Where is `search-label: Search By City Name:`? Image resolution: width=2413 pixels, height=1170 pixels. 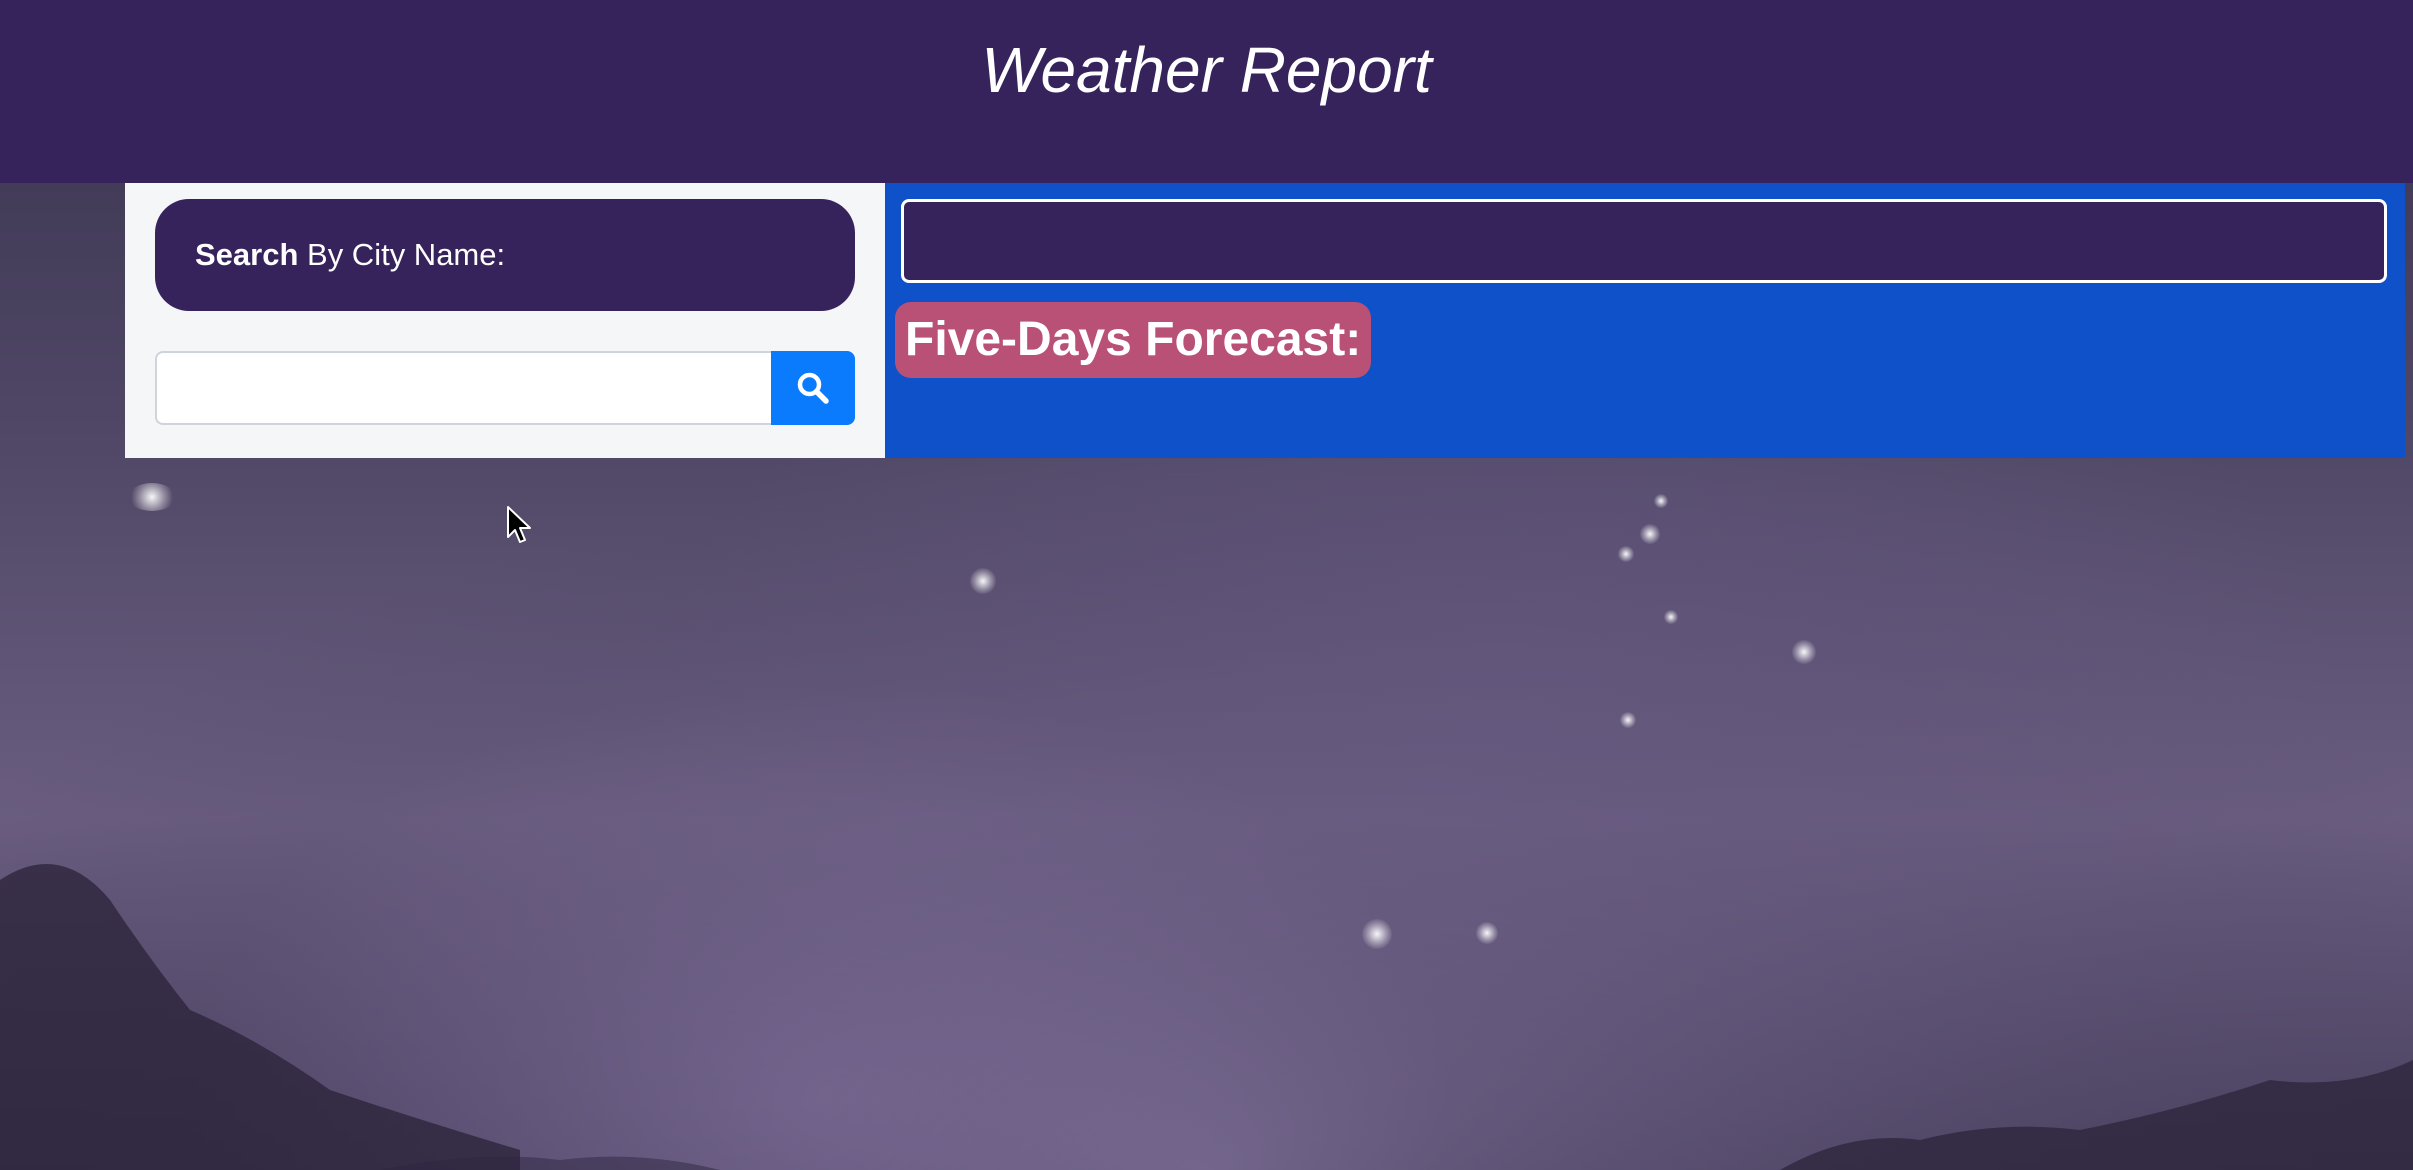 search-label: Search By City Name: is located at coordinates (350, 255).